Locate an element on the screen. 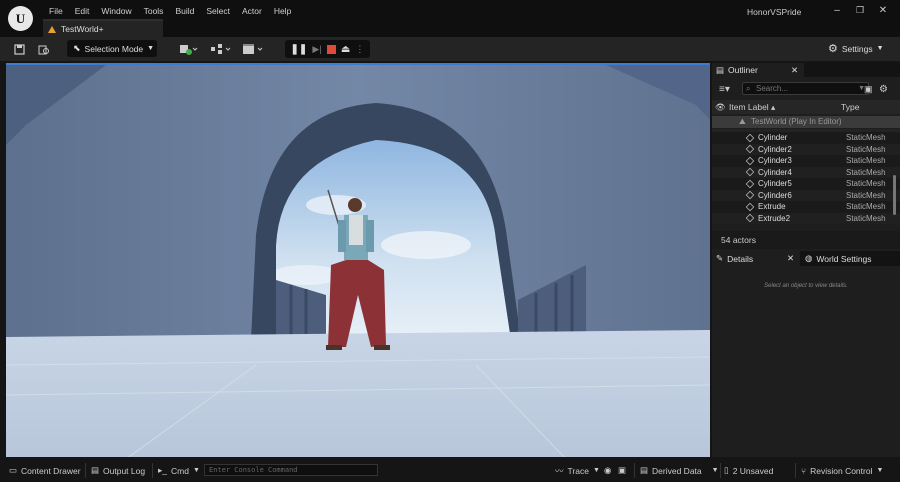  world-row: ⛰ TestWorld (Play In Editor) is located at coordinates (806, 122).